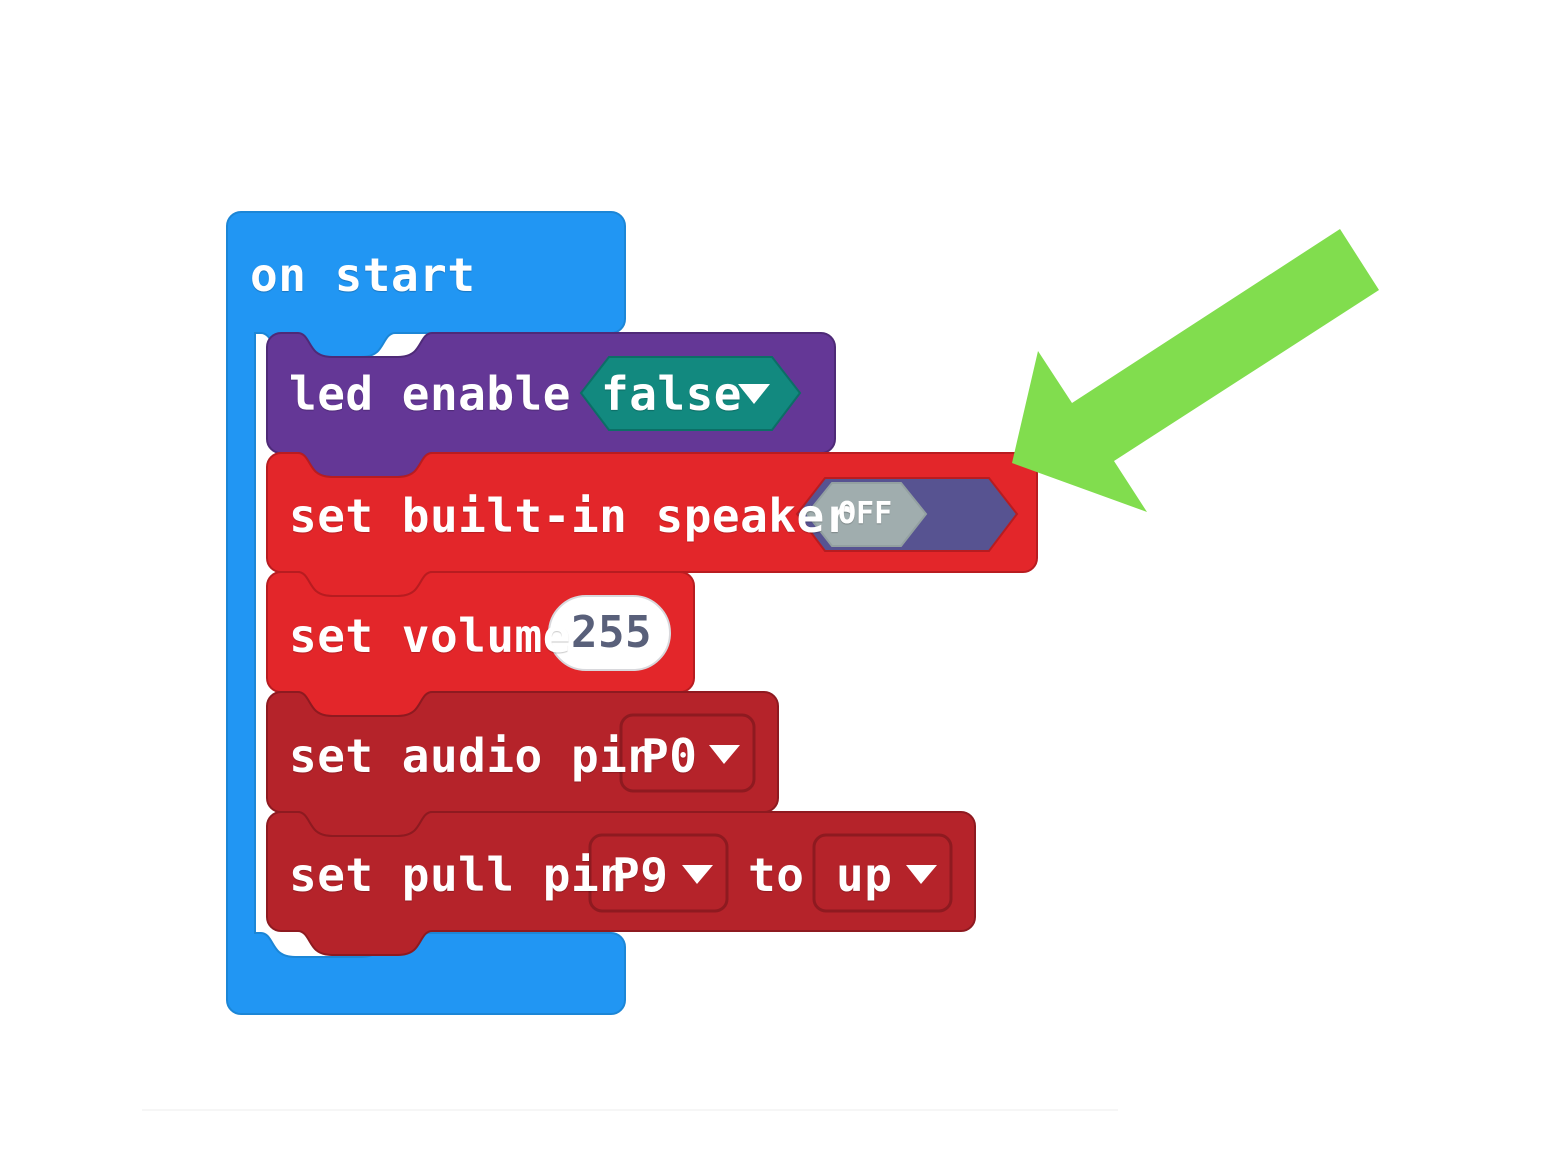  I want to click on pull-pin-dropdown-field, so click(658, 873).